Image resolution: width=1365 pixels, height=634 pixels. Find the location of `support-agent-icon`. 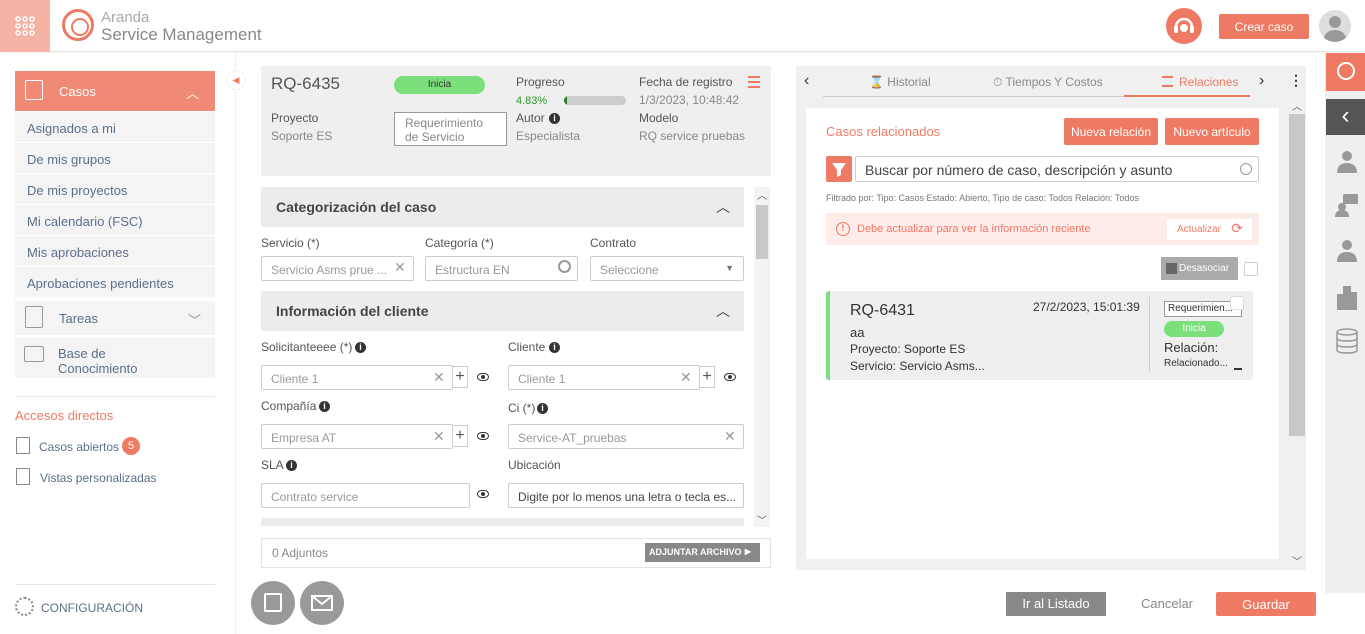

support-agent-icon is located at coordinates (1184, 26).